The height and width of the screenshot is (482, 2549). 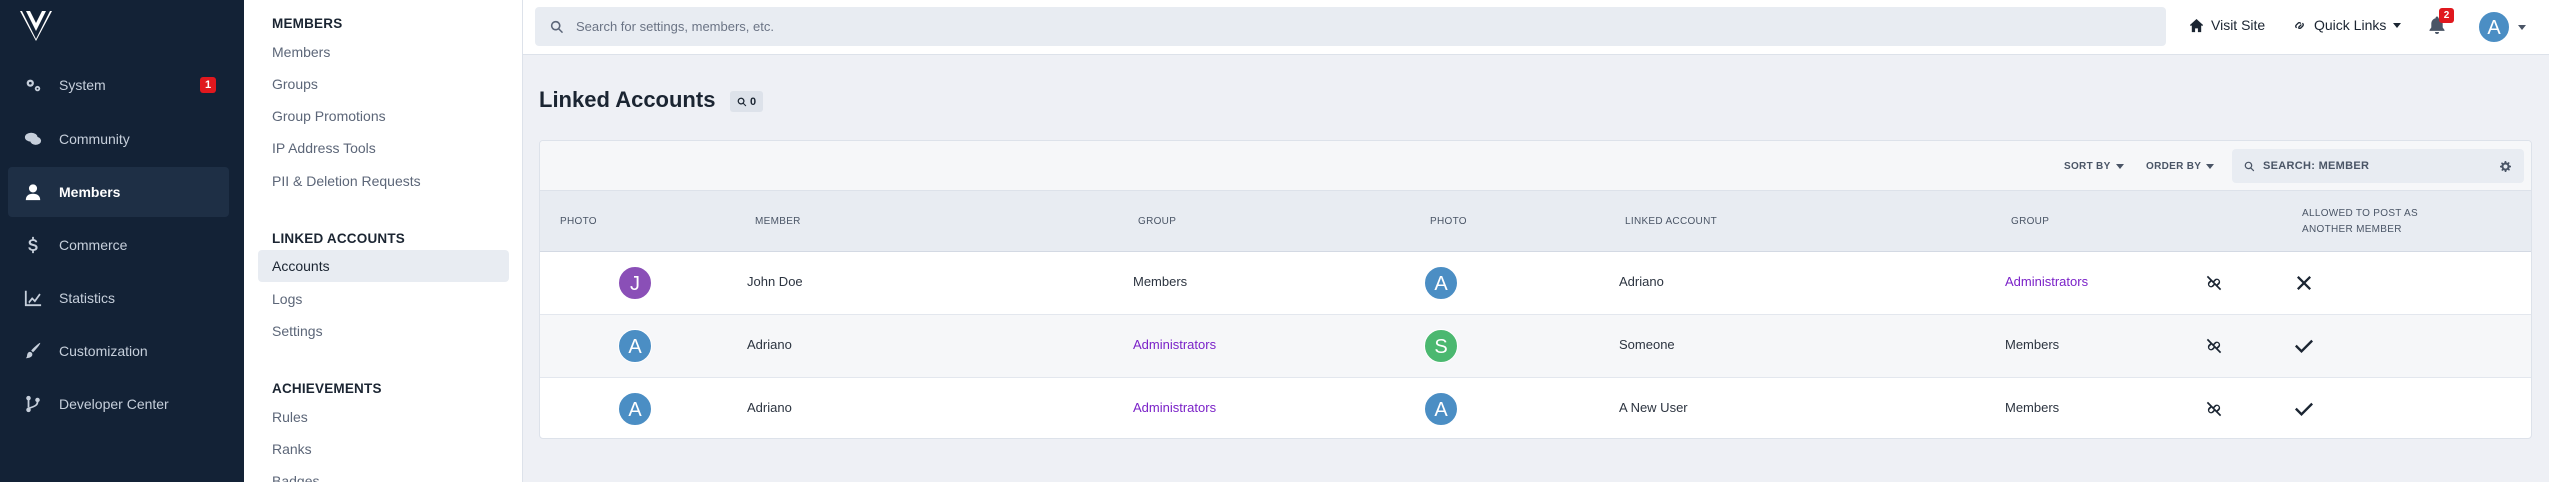 I want to click on results-count-badge: 0, so click(x=747, y=101).